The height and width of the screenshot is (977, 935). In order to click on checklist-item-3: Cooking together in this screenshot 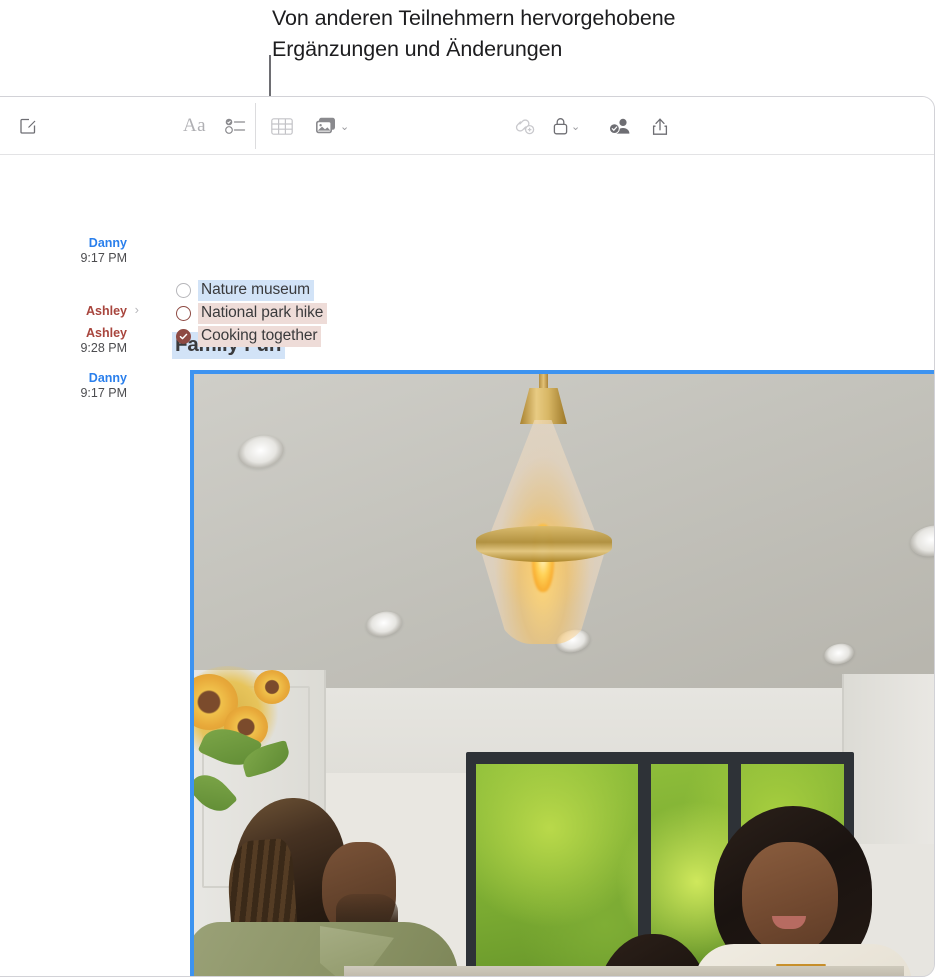, I will do `click(249, 336)`.